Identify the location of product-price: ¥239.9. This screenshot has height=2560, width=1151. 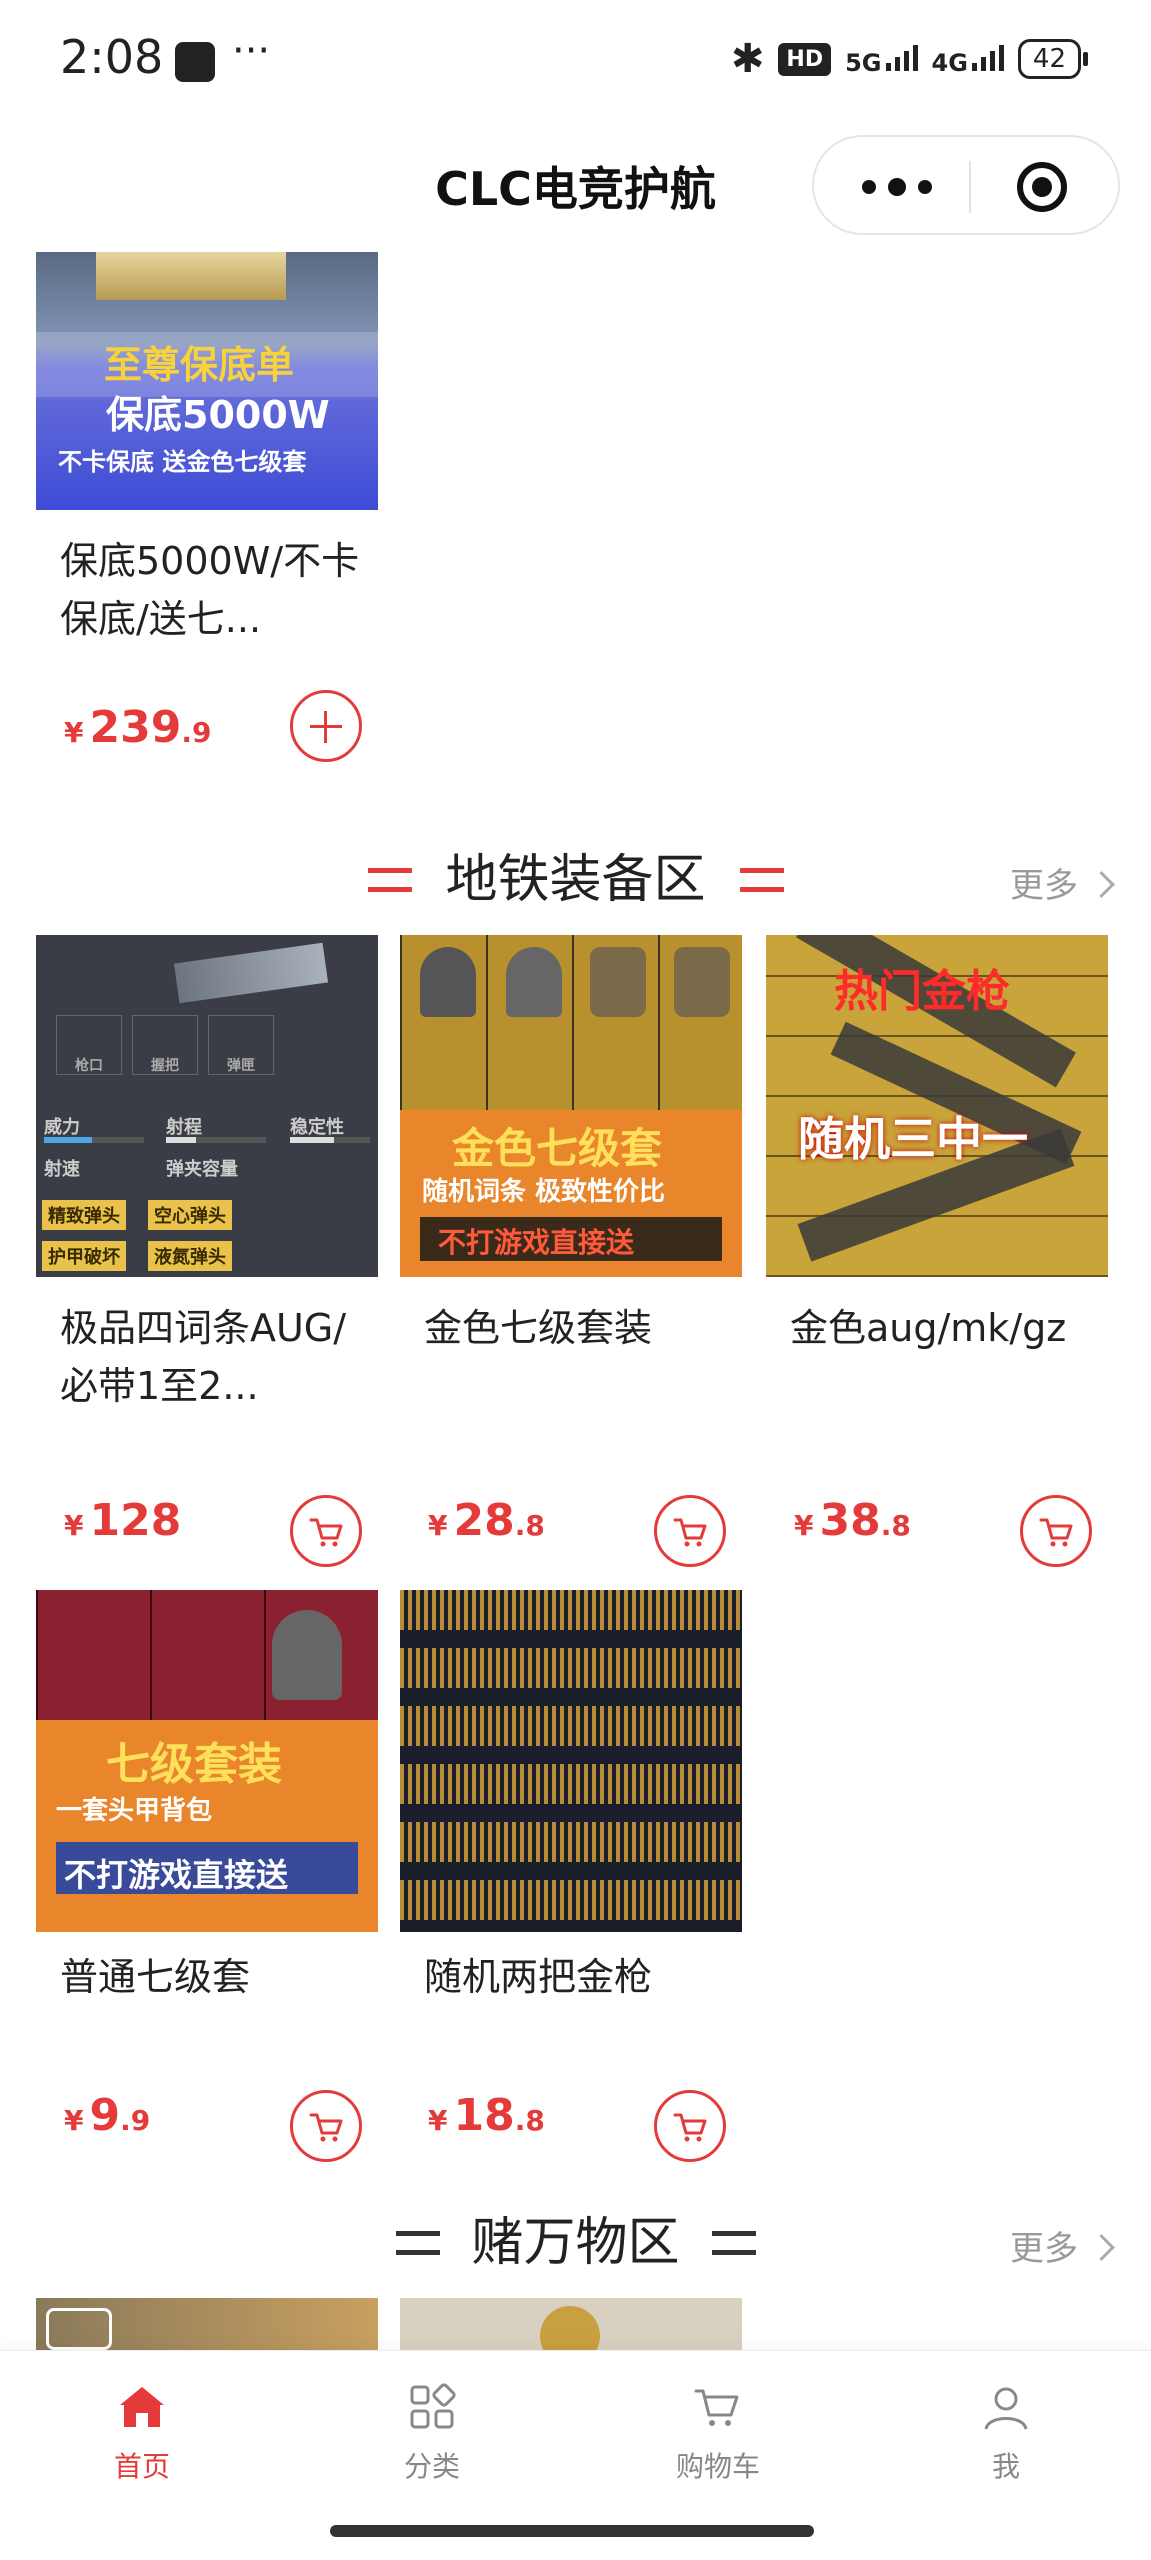
(138, 727).